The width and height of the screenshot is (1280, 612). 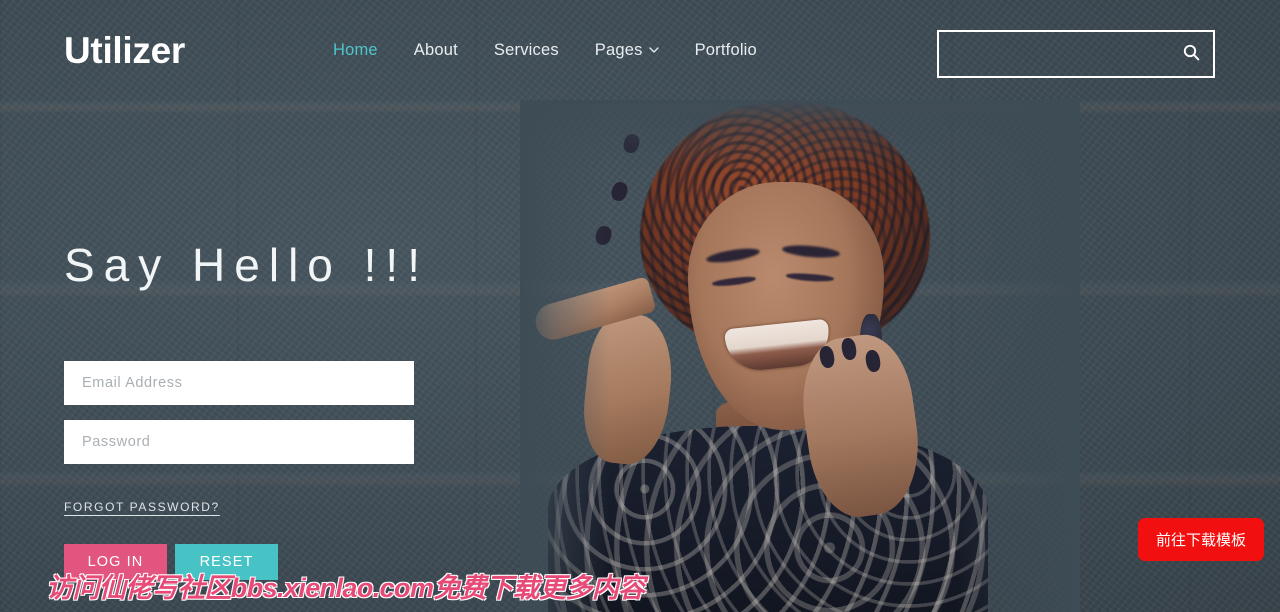 I want to click on nav-item-portfolio: Portfolio, so click(x=726, y=50).